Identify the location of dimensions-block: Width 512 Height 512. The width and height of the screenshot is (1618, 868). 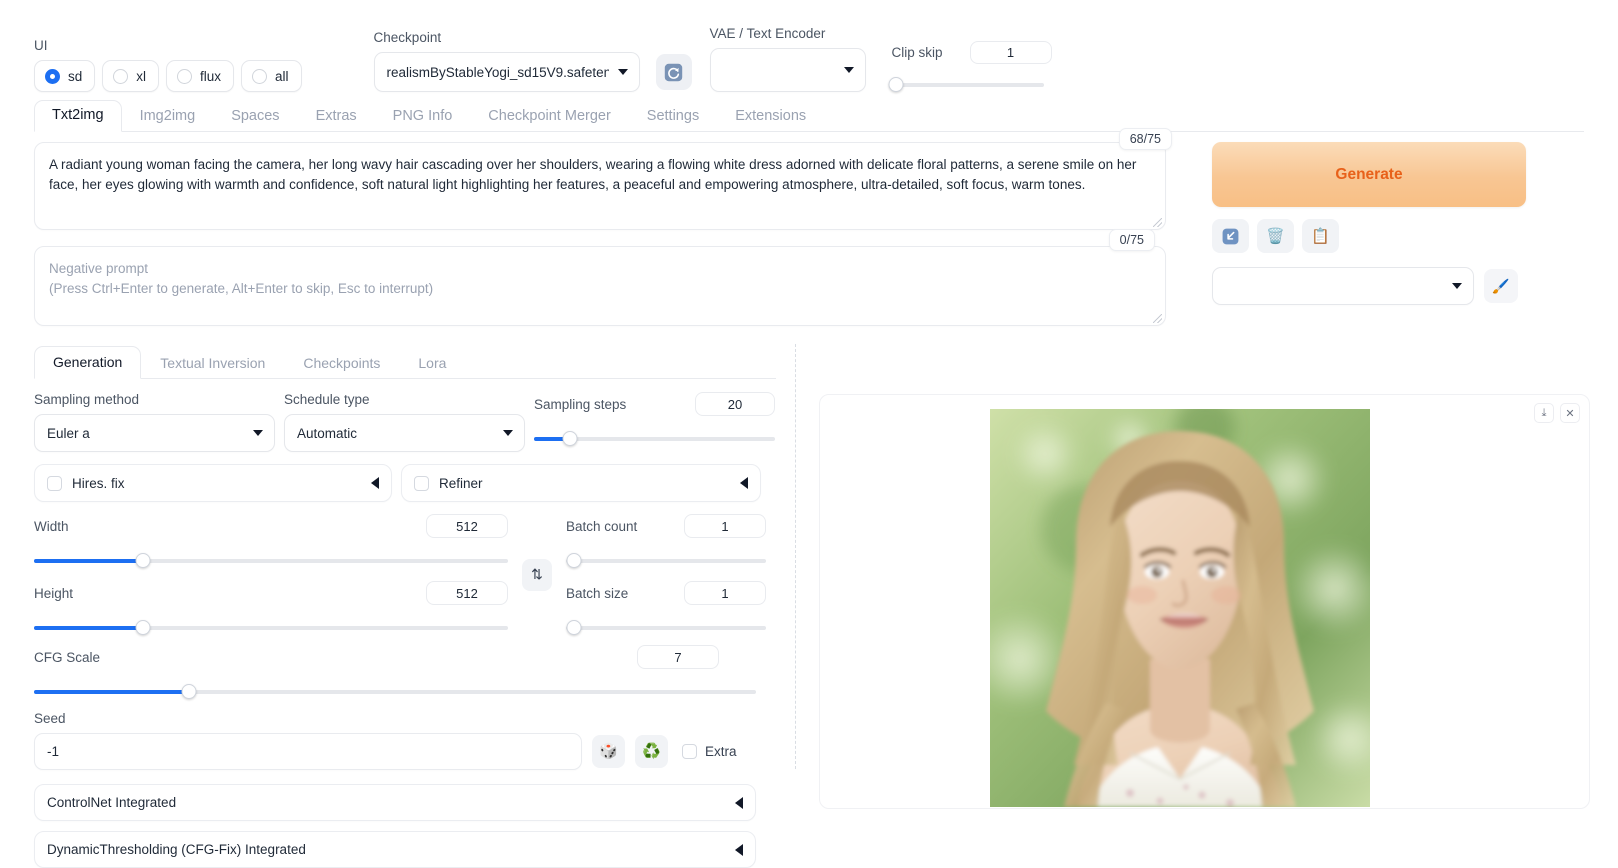
(271, 574).